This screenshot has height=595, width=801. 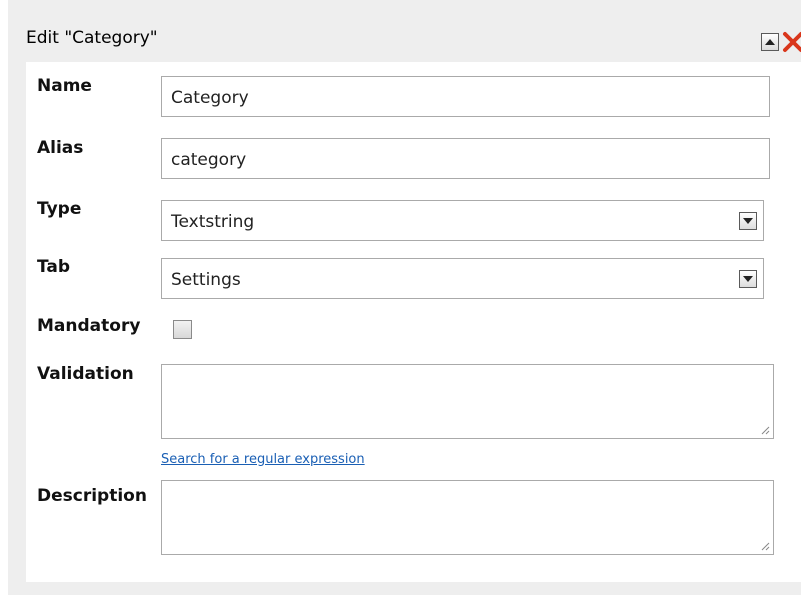 What do you see at coordinates (404, 31) in the screenshot?
I see `panel-header: Edit "Category"` at bounding box center [404, 31].